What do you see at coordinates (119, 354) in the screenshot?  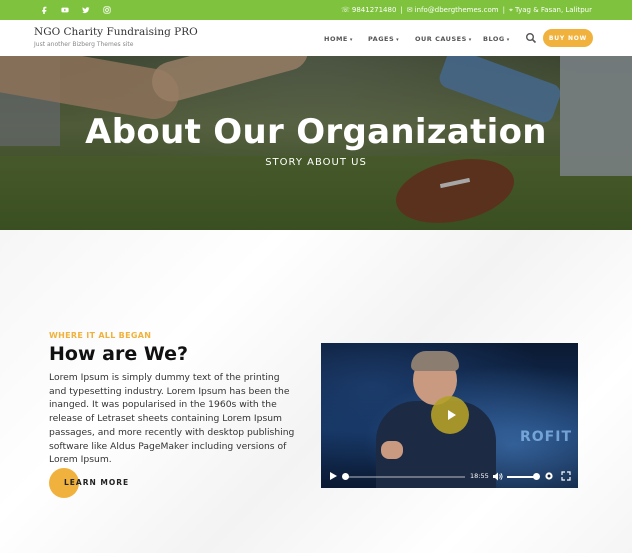 I see `section-title: How are We?` at bounding box center [119, 354].